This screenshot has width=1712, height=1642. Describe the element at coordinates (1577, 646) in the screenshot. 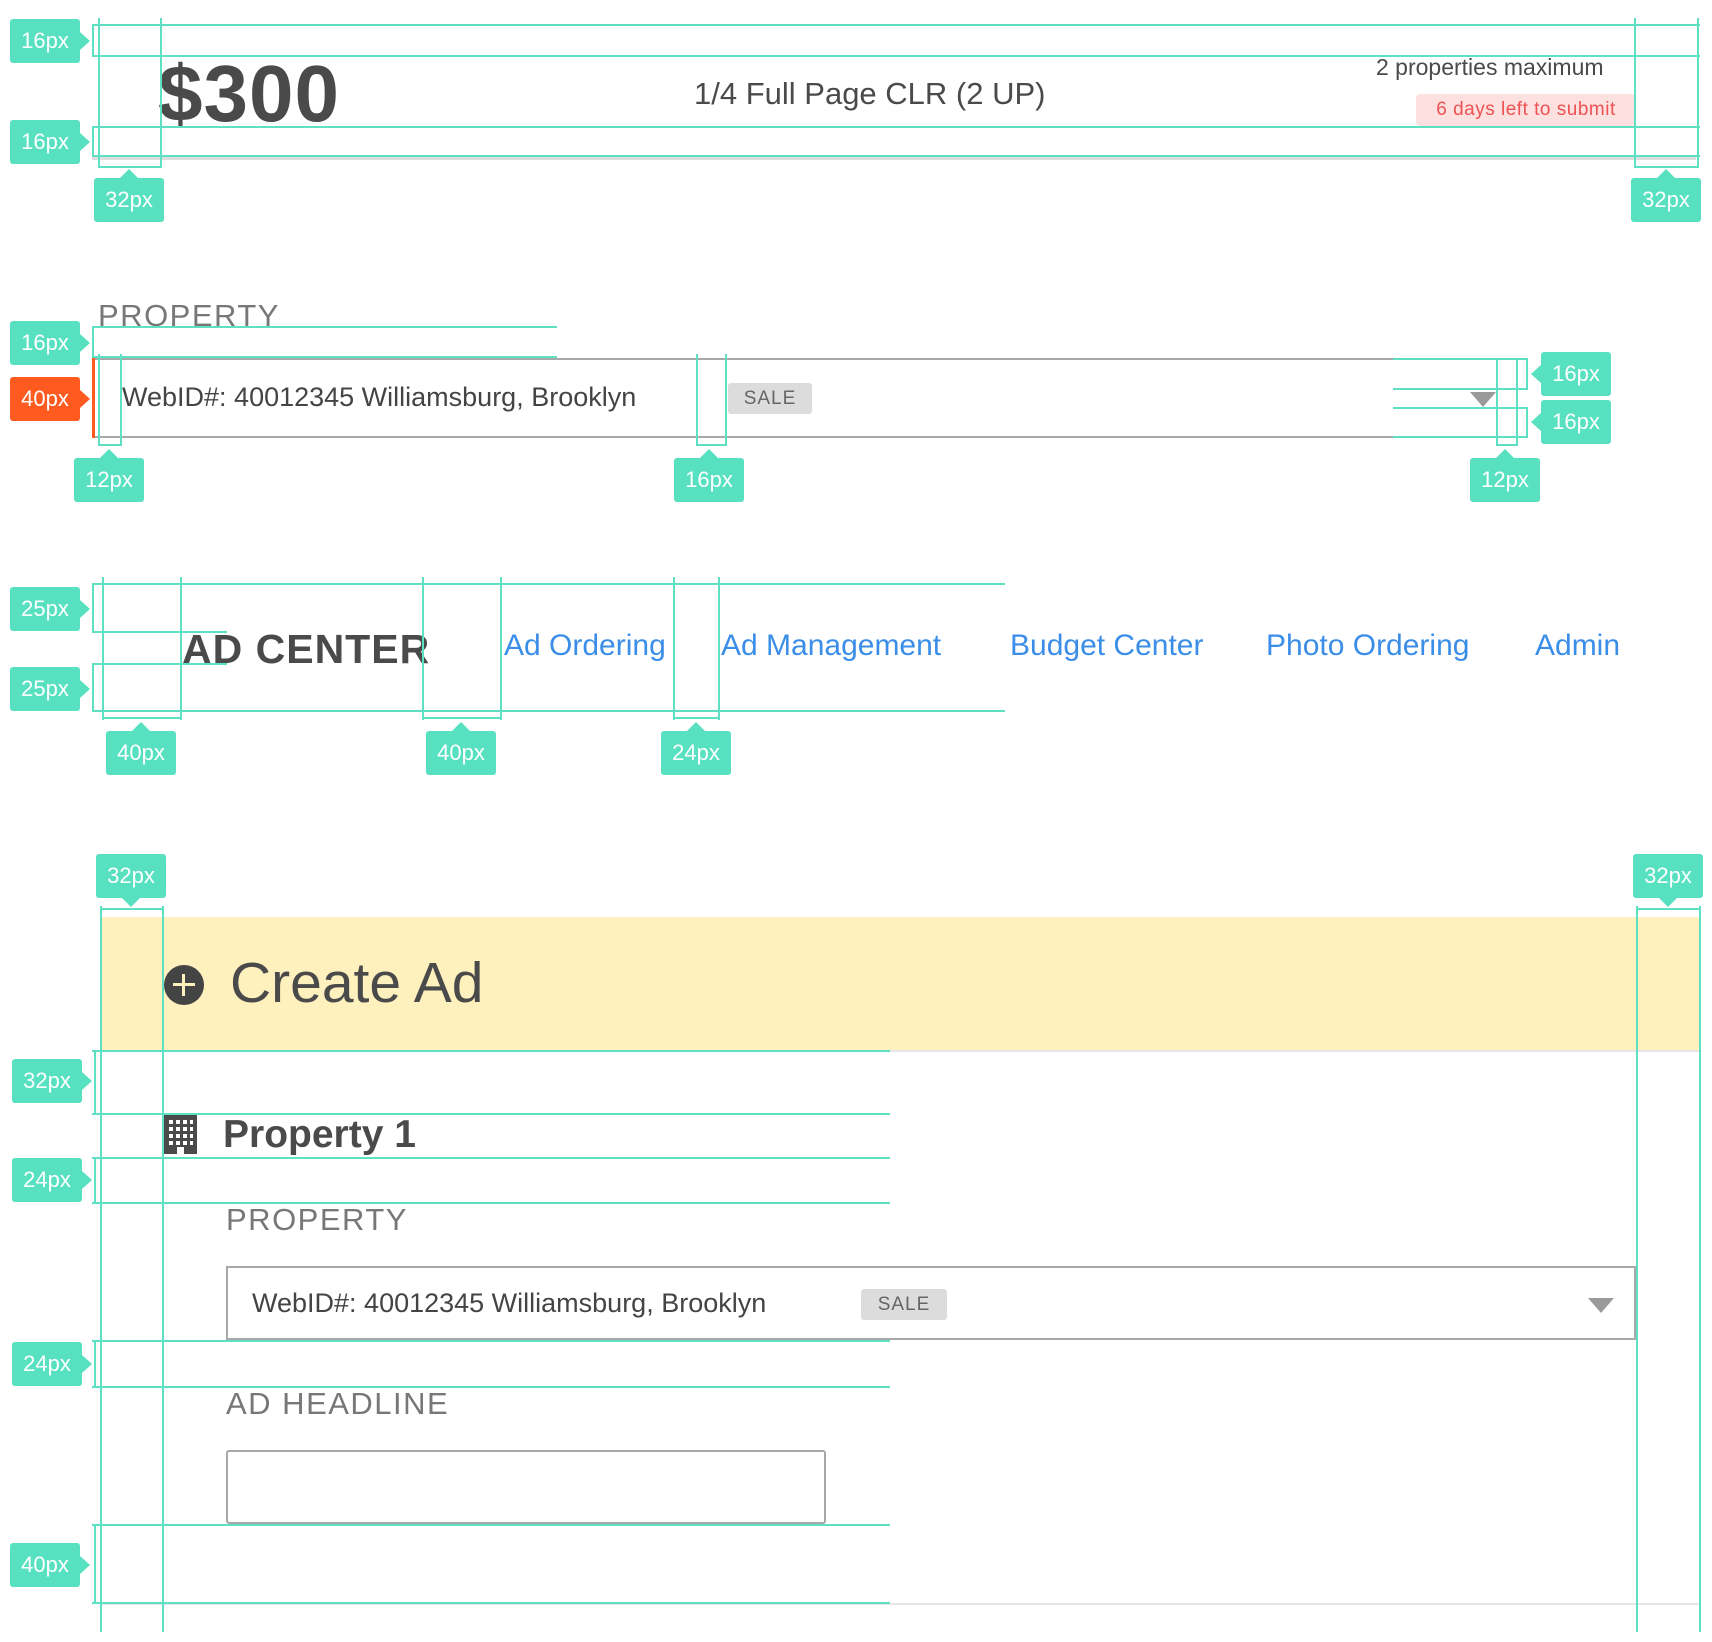

I see `nav-link-admin: Admin` at that location.